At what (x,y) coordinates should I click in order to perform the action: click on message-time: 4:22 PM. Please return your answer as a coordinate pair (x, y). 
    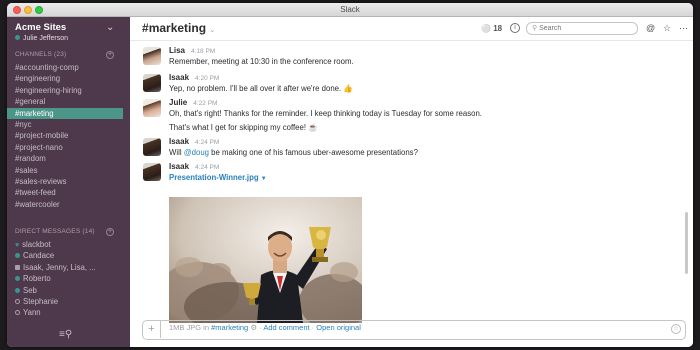
    Looking at the image, I should click on (205, 103).